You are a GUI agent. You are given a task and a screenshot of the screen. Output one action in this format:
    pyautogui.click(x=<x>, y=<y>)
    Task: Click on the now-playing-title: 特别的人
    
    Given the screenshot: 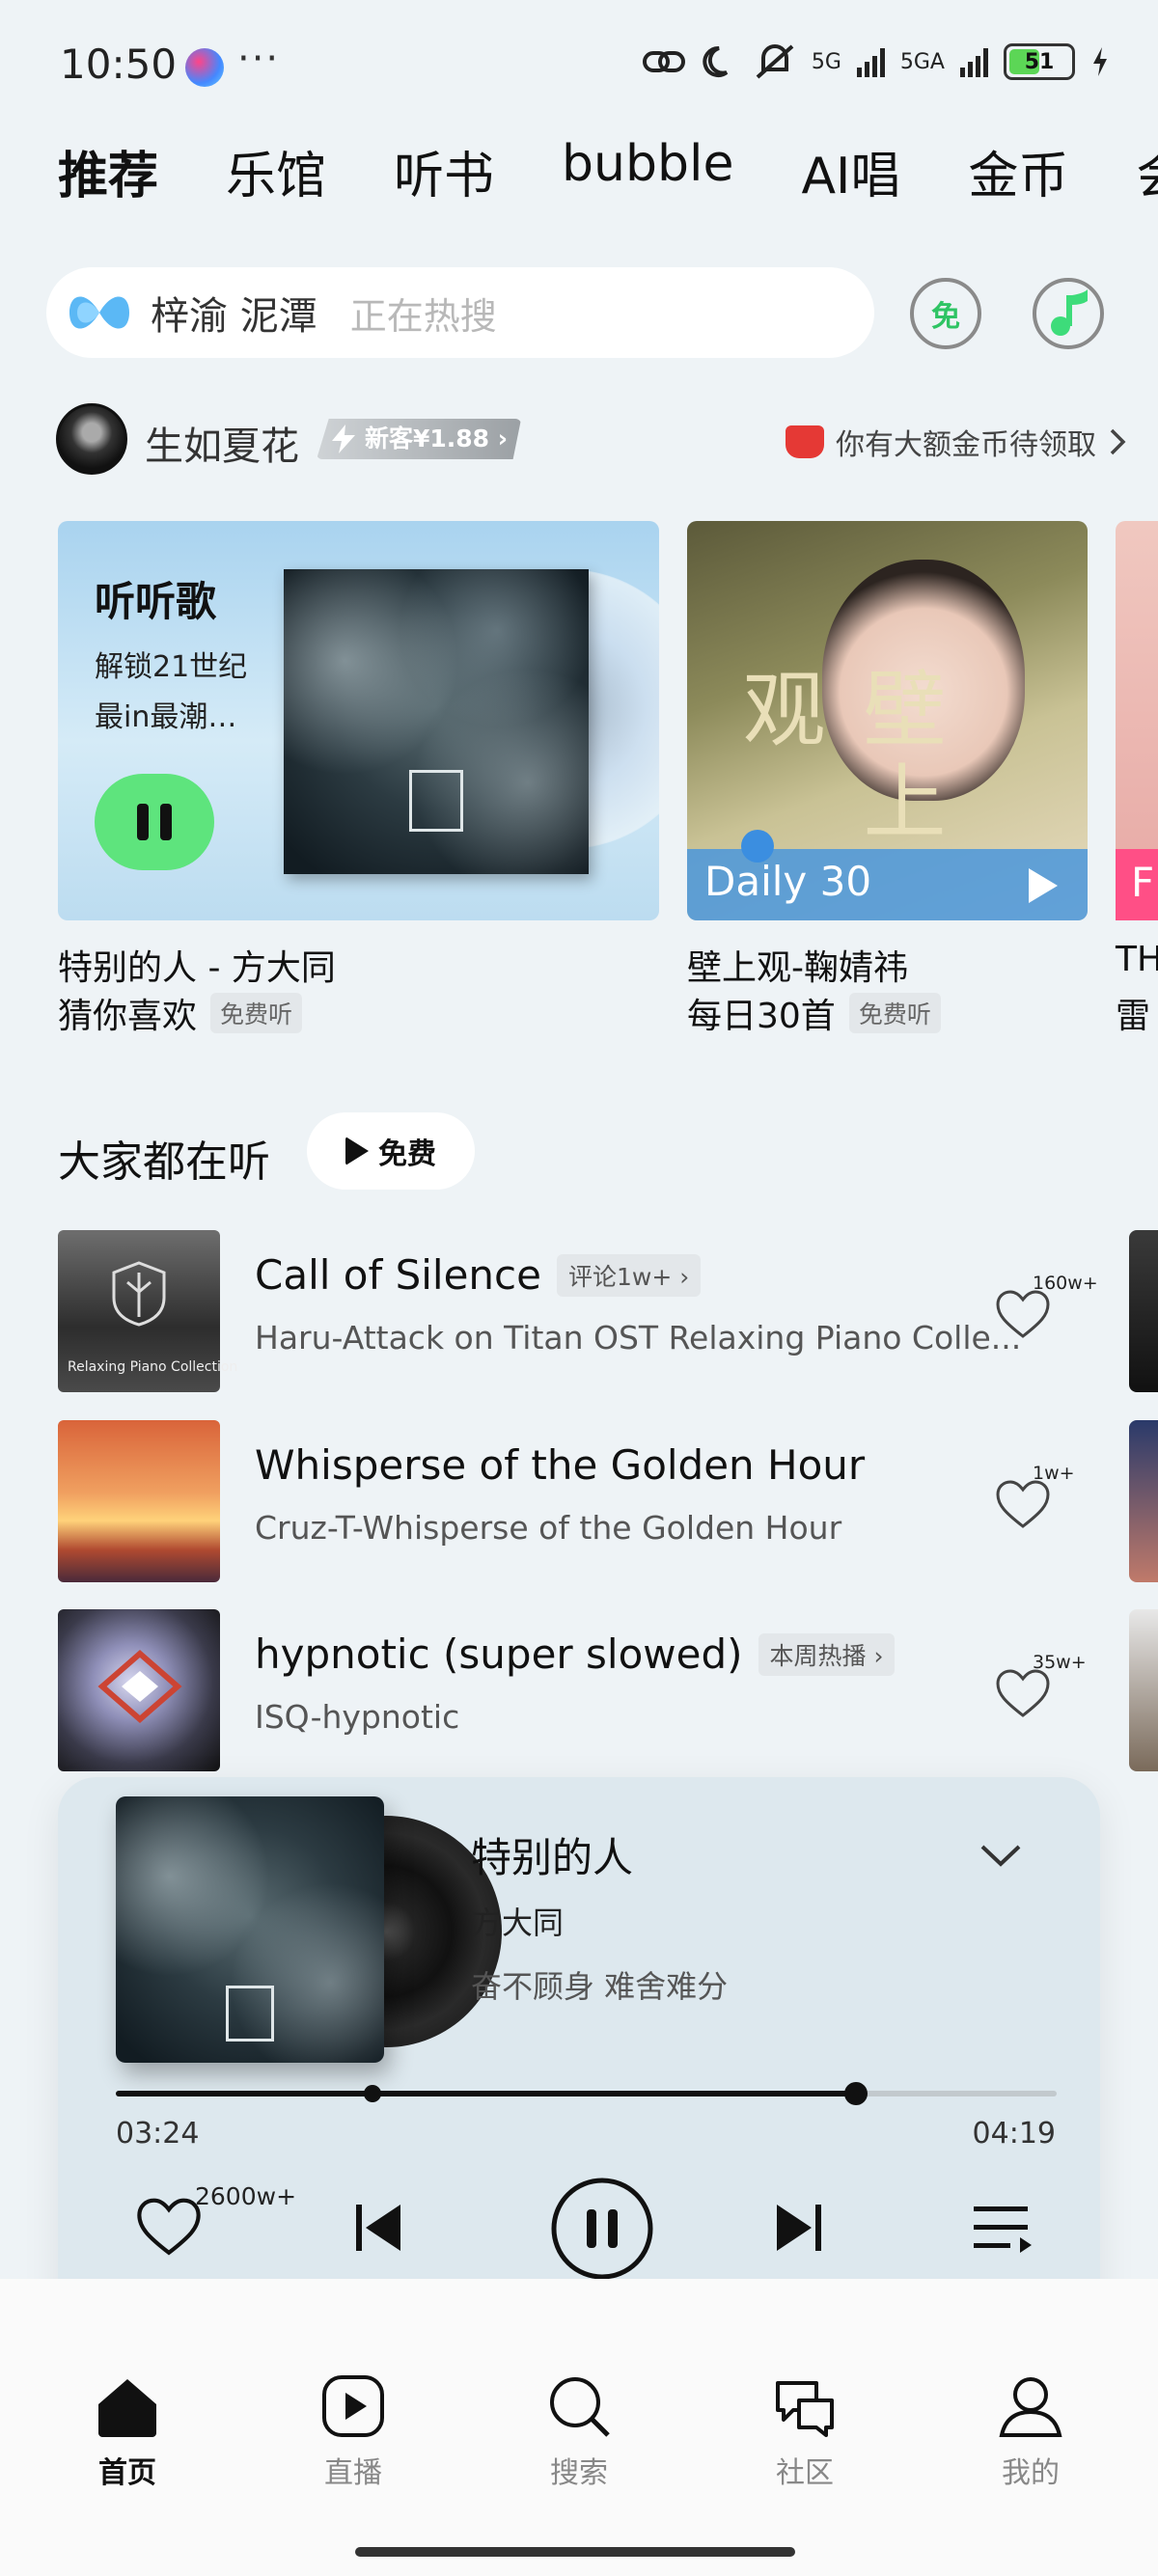 What is the action you would take?
    pyautogui.click(x=552, y=1858)
    